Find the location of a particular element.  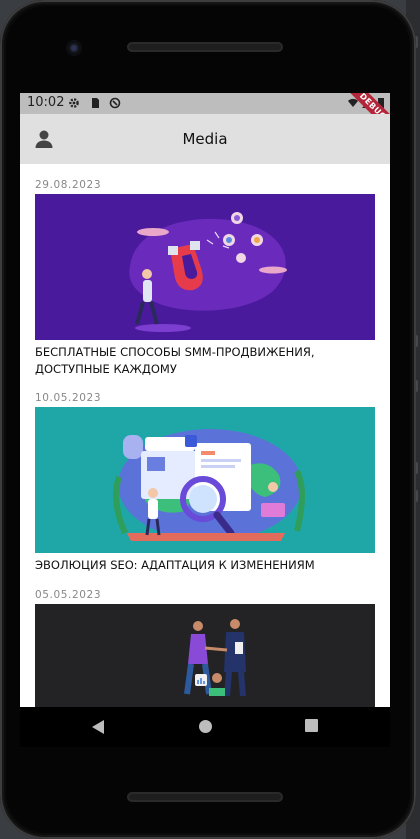

app-bar: Media is located at coordinates (205, 139).